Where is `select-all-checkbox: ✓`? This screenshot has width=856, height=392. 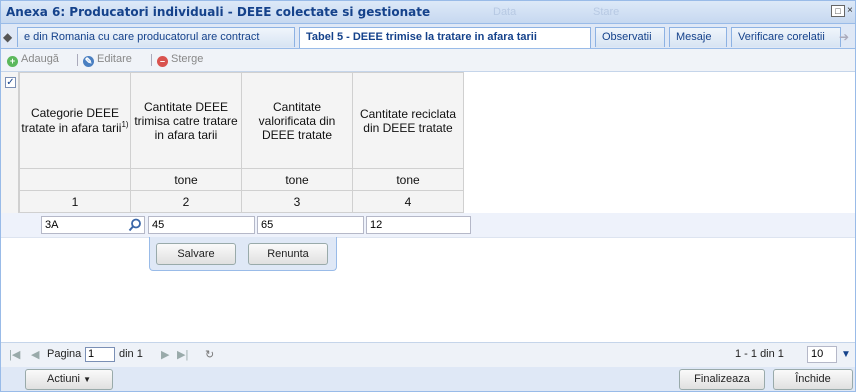
select-all-checkbox: ✓ is located at coordinates (10, 82).